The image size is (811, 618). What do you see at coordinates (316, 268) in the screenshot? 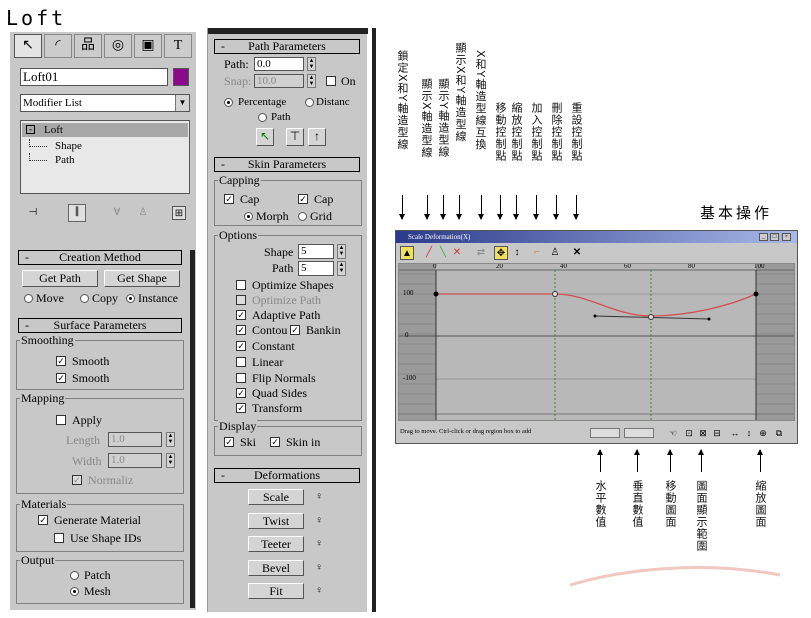
I see `path-steps-field: 5` at bounding box center [316, 268].